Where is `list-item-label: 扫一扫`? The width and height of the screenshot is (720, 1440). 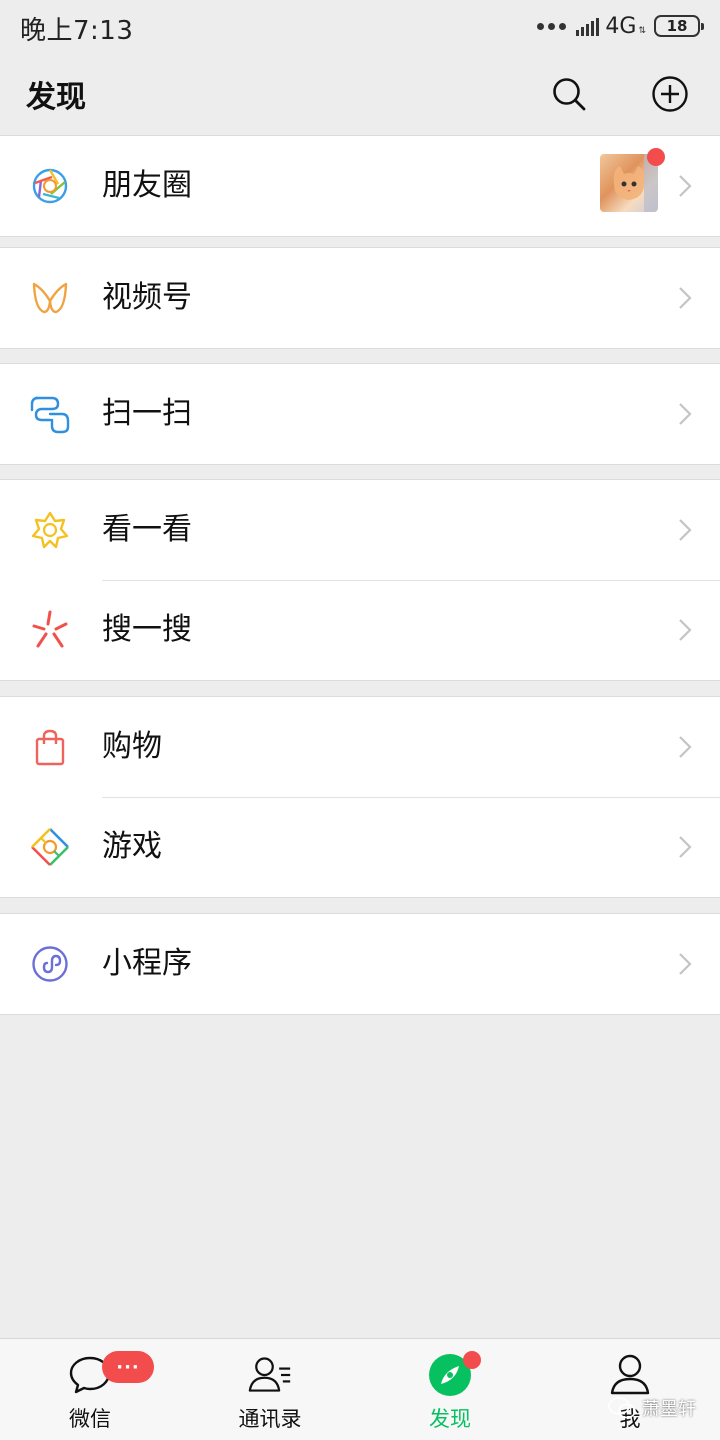 list-item-label: 扫一扫 is located at coordinates (147, 413).